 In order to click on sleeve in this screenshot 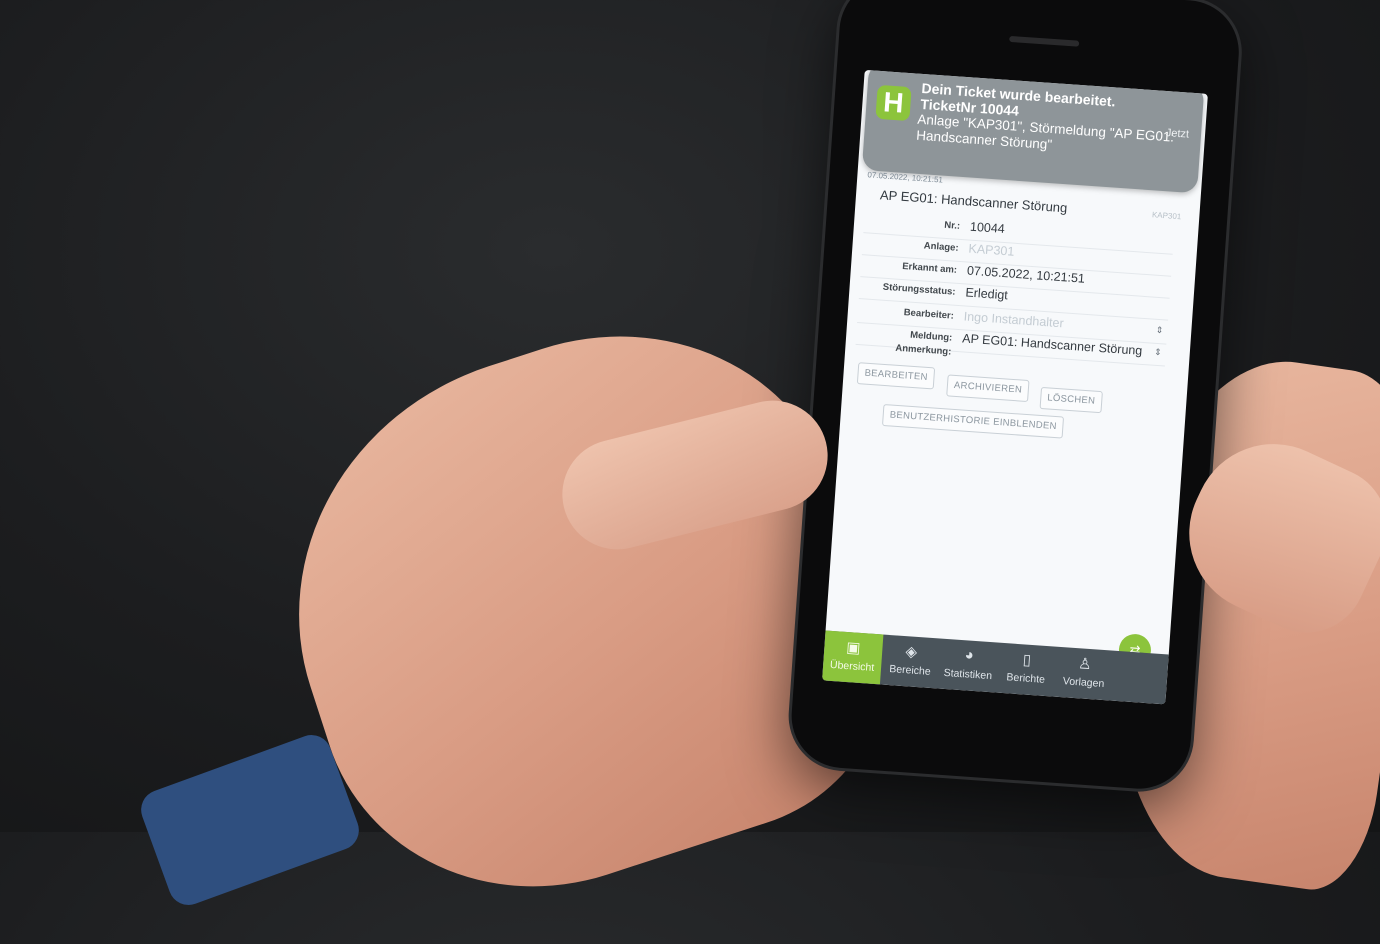, I will do `click(250, 820)`.